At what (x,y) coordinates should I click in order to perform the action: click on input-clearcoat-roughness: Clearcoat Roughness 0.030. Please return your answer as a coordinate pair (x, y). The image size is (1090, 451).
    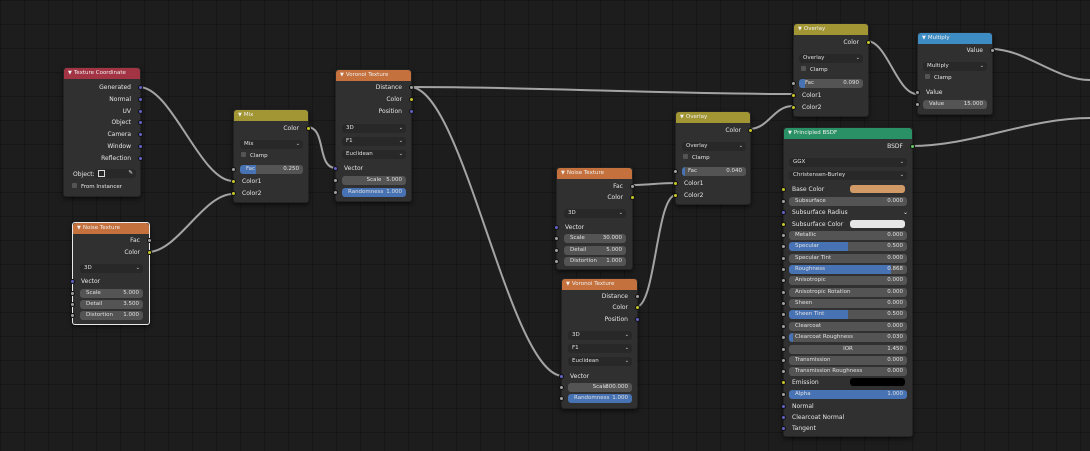
    Looking at the image, I should click on (846, 337).